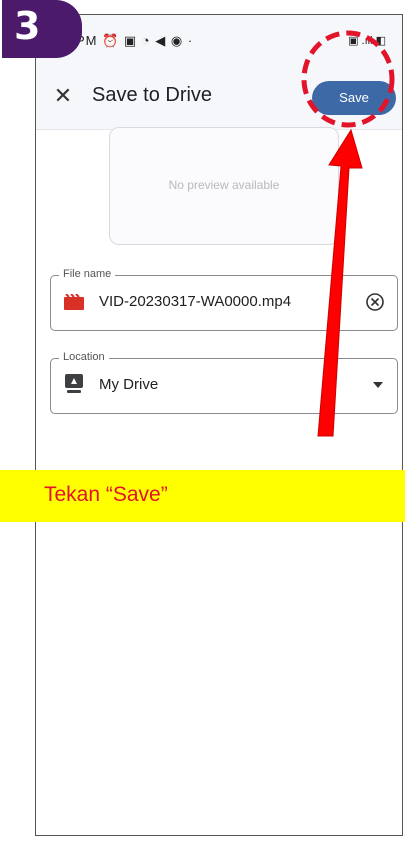 The height and width of the screenshot is (852, 405). Describe the element at coordinates (87, 274) in the screenshot. I see `file-name-label: File name` at that location.